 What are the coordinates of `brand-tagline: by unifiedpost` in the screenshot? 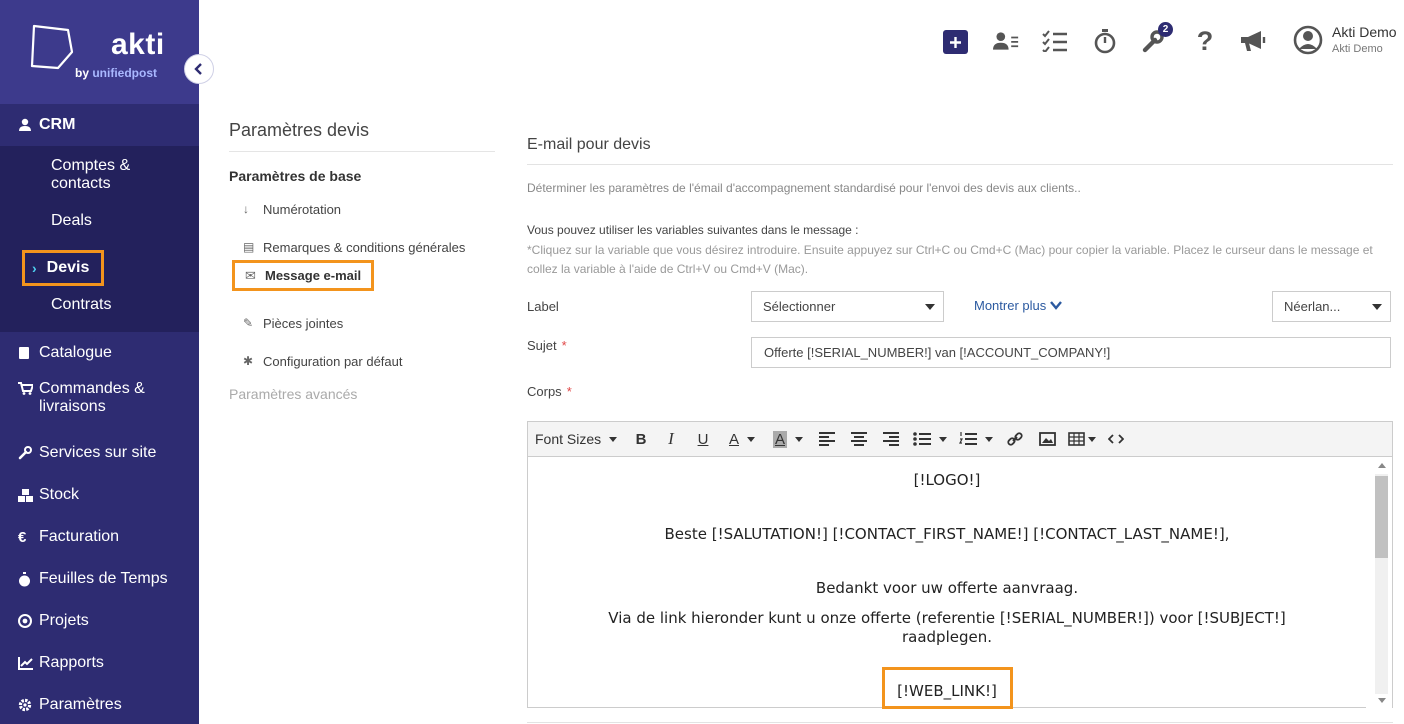 It's located at (116, 73).